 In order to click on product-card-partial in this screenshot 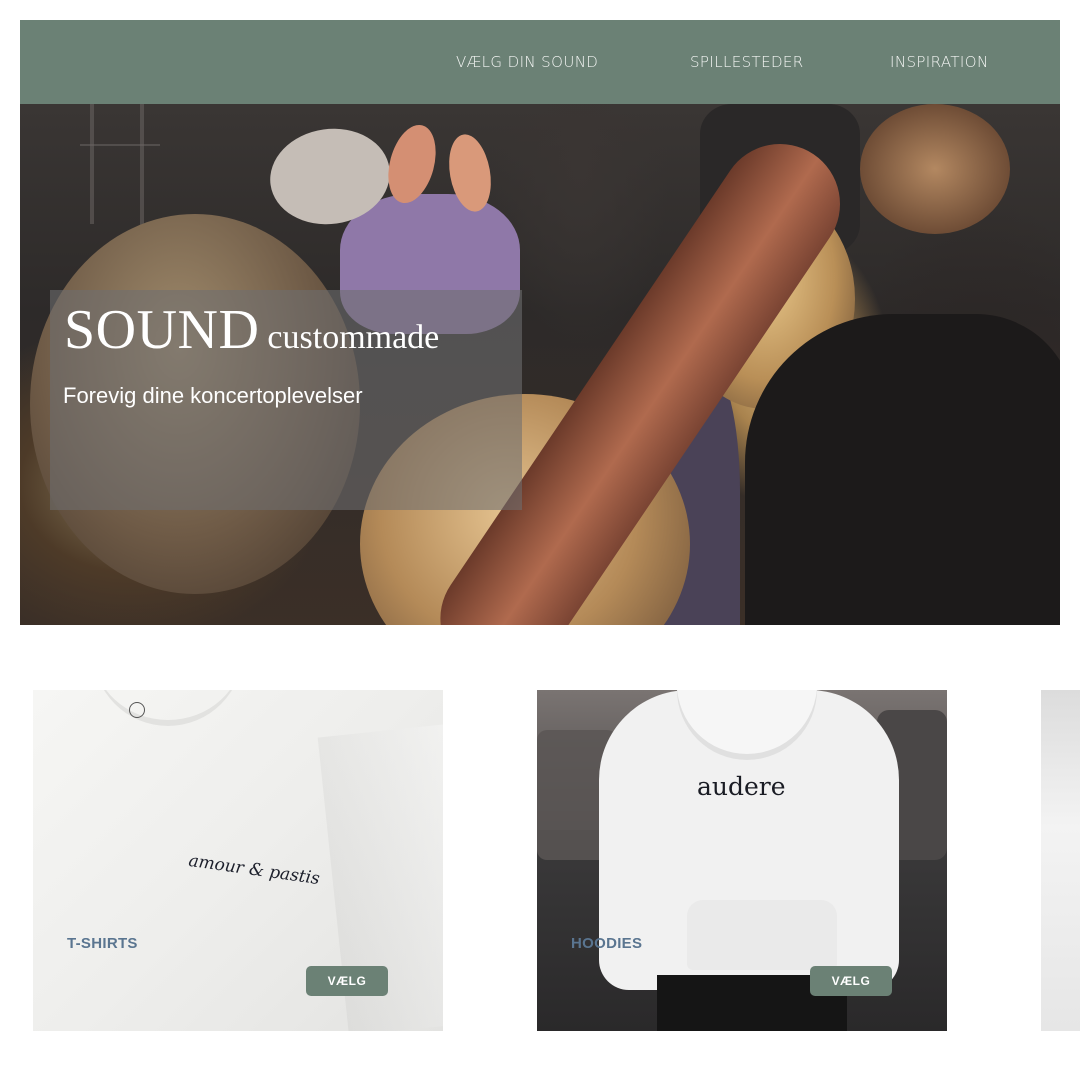, I will do `click(1060, 860)`.